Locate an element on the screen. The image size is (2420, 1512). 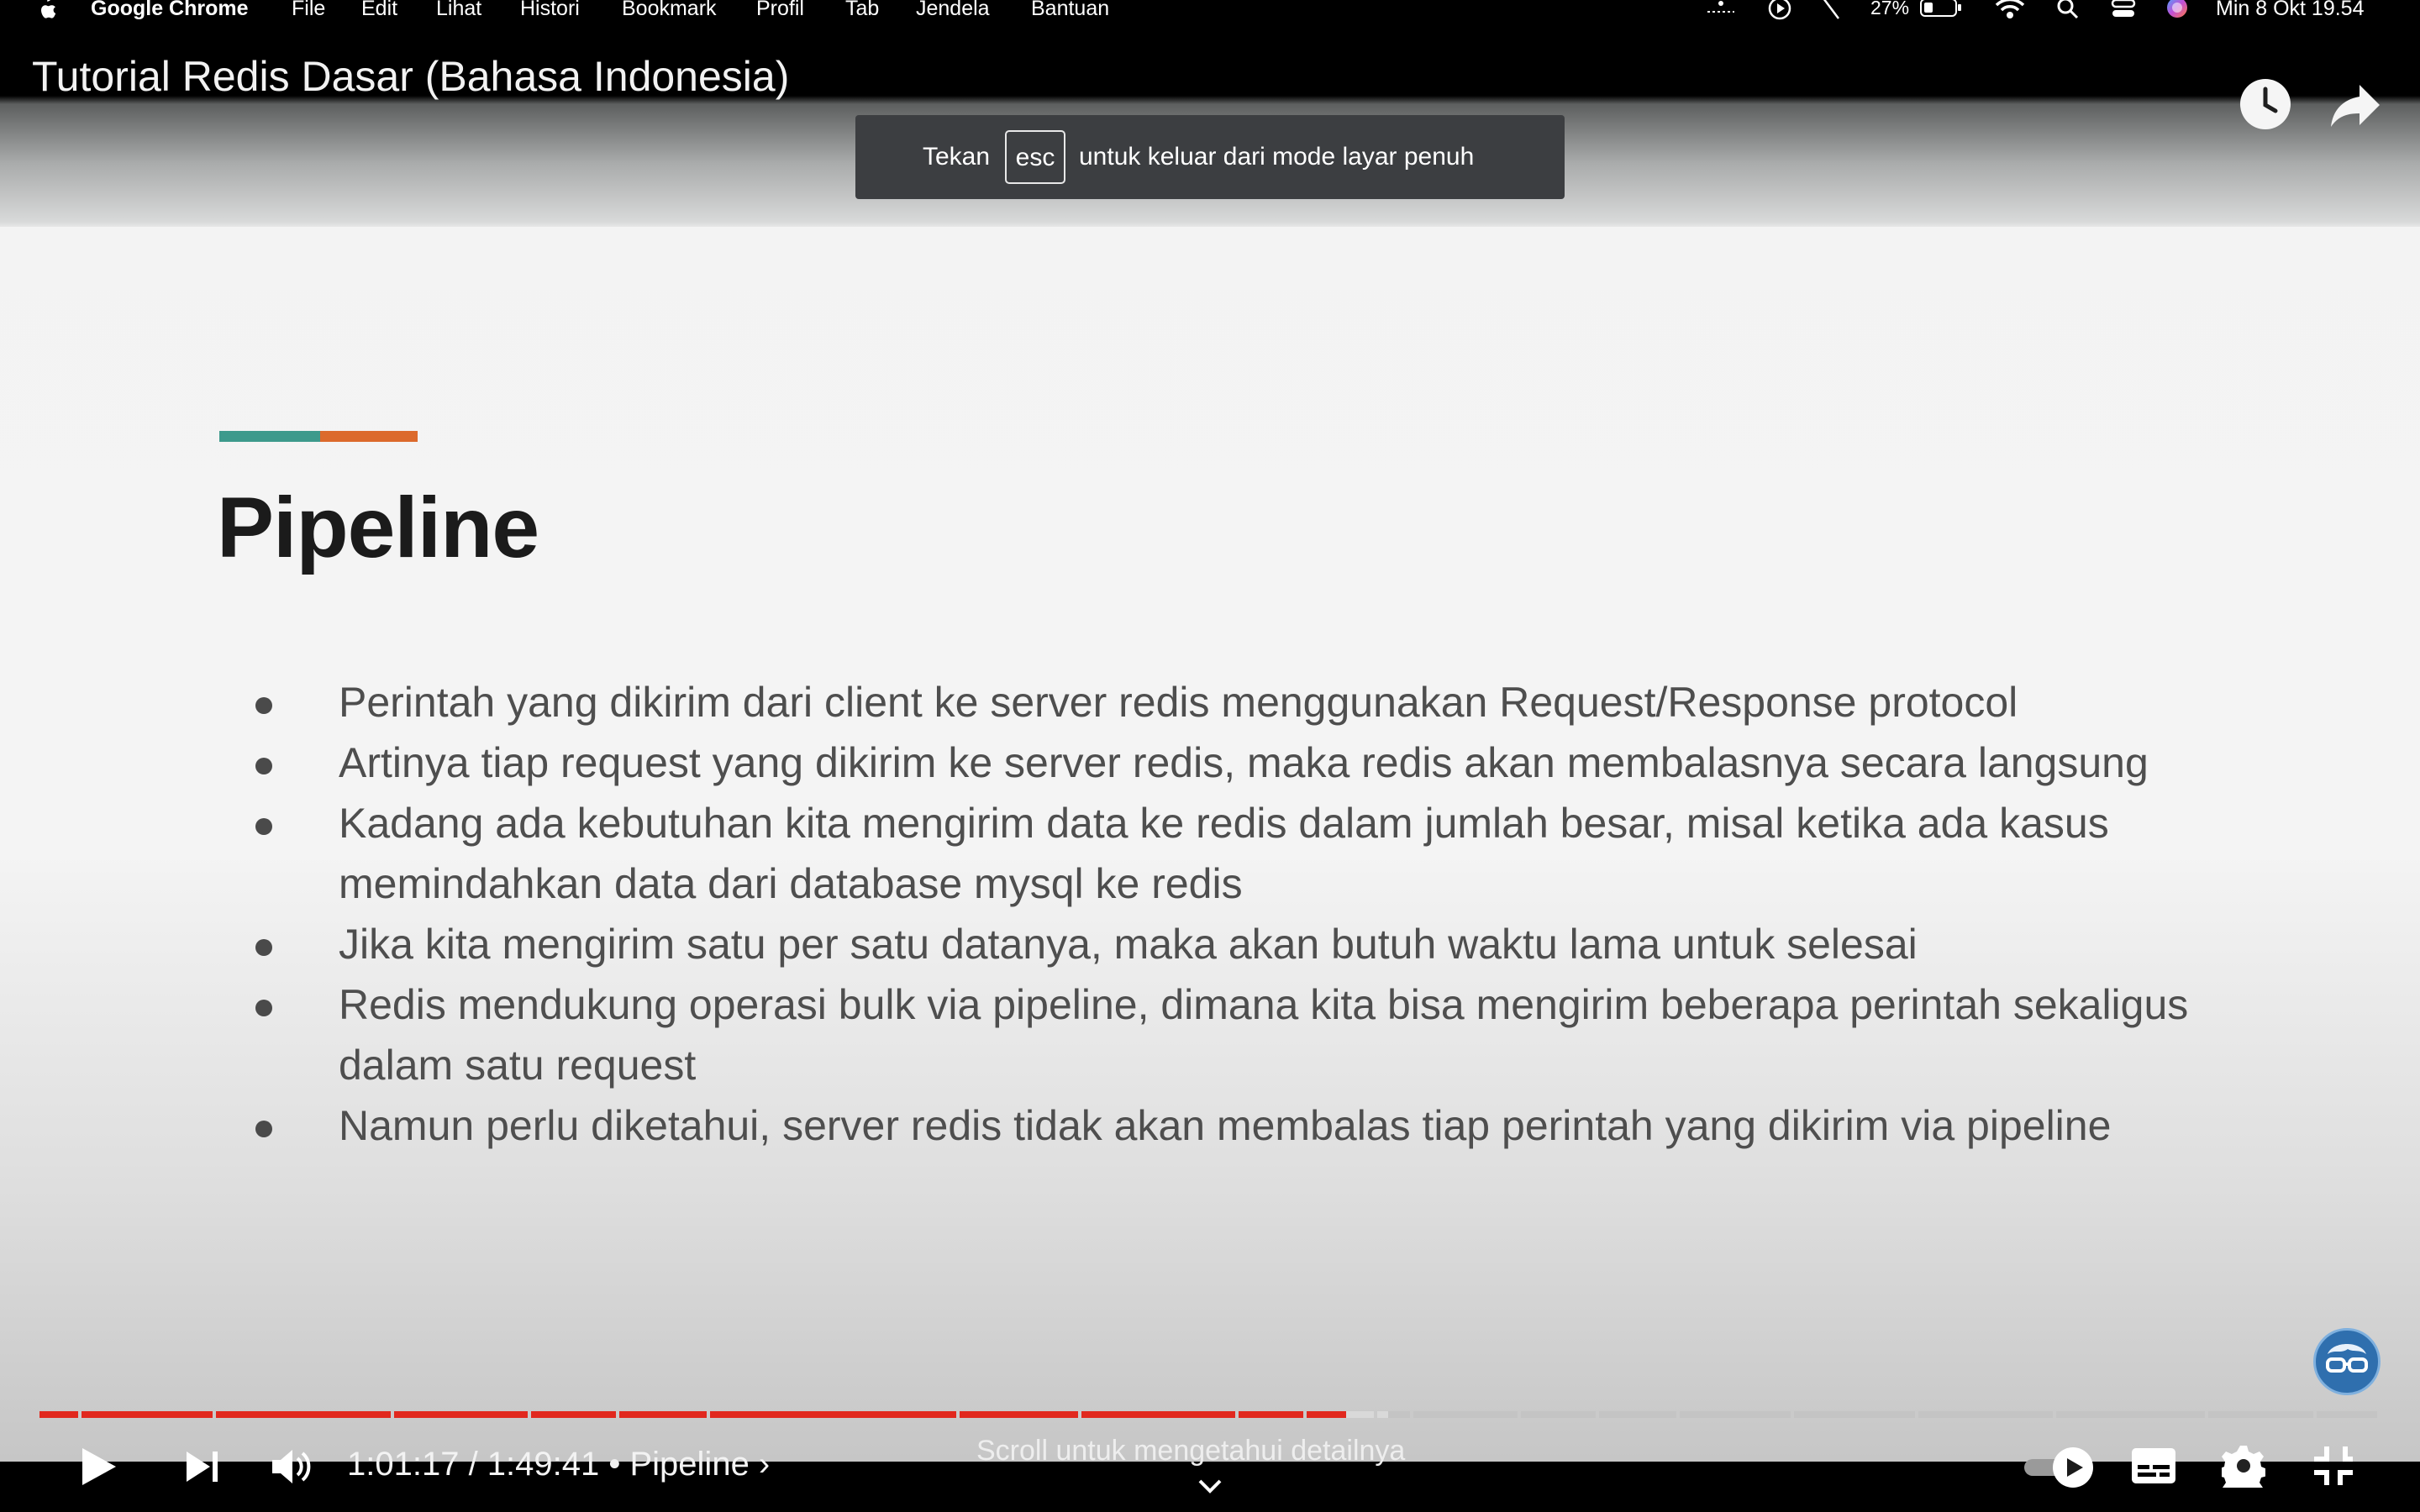
chevron-down-icon is located at coordinates (1210, 1486).